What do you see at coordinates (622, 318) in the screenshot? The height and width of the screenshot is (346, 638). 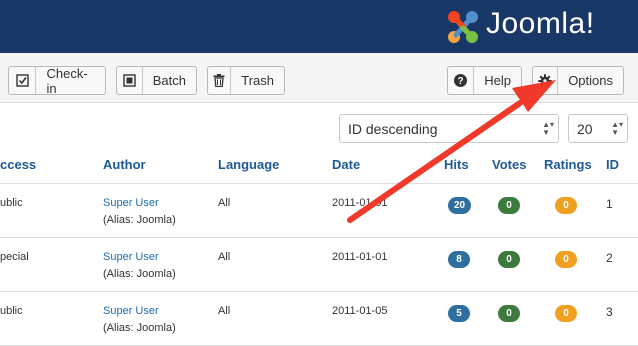 I see `cell-id: 3` at bounding box center [622, 318].